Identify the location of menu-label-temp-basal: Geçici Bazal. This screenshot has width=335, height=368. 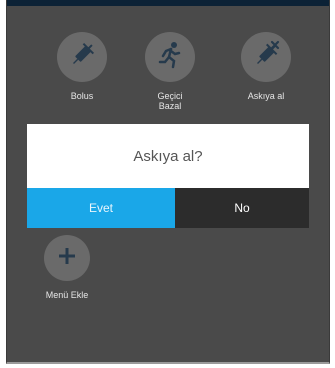
(170, 101).